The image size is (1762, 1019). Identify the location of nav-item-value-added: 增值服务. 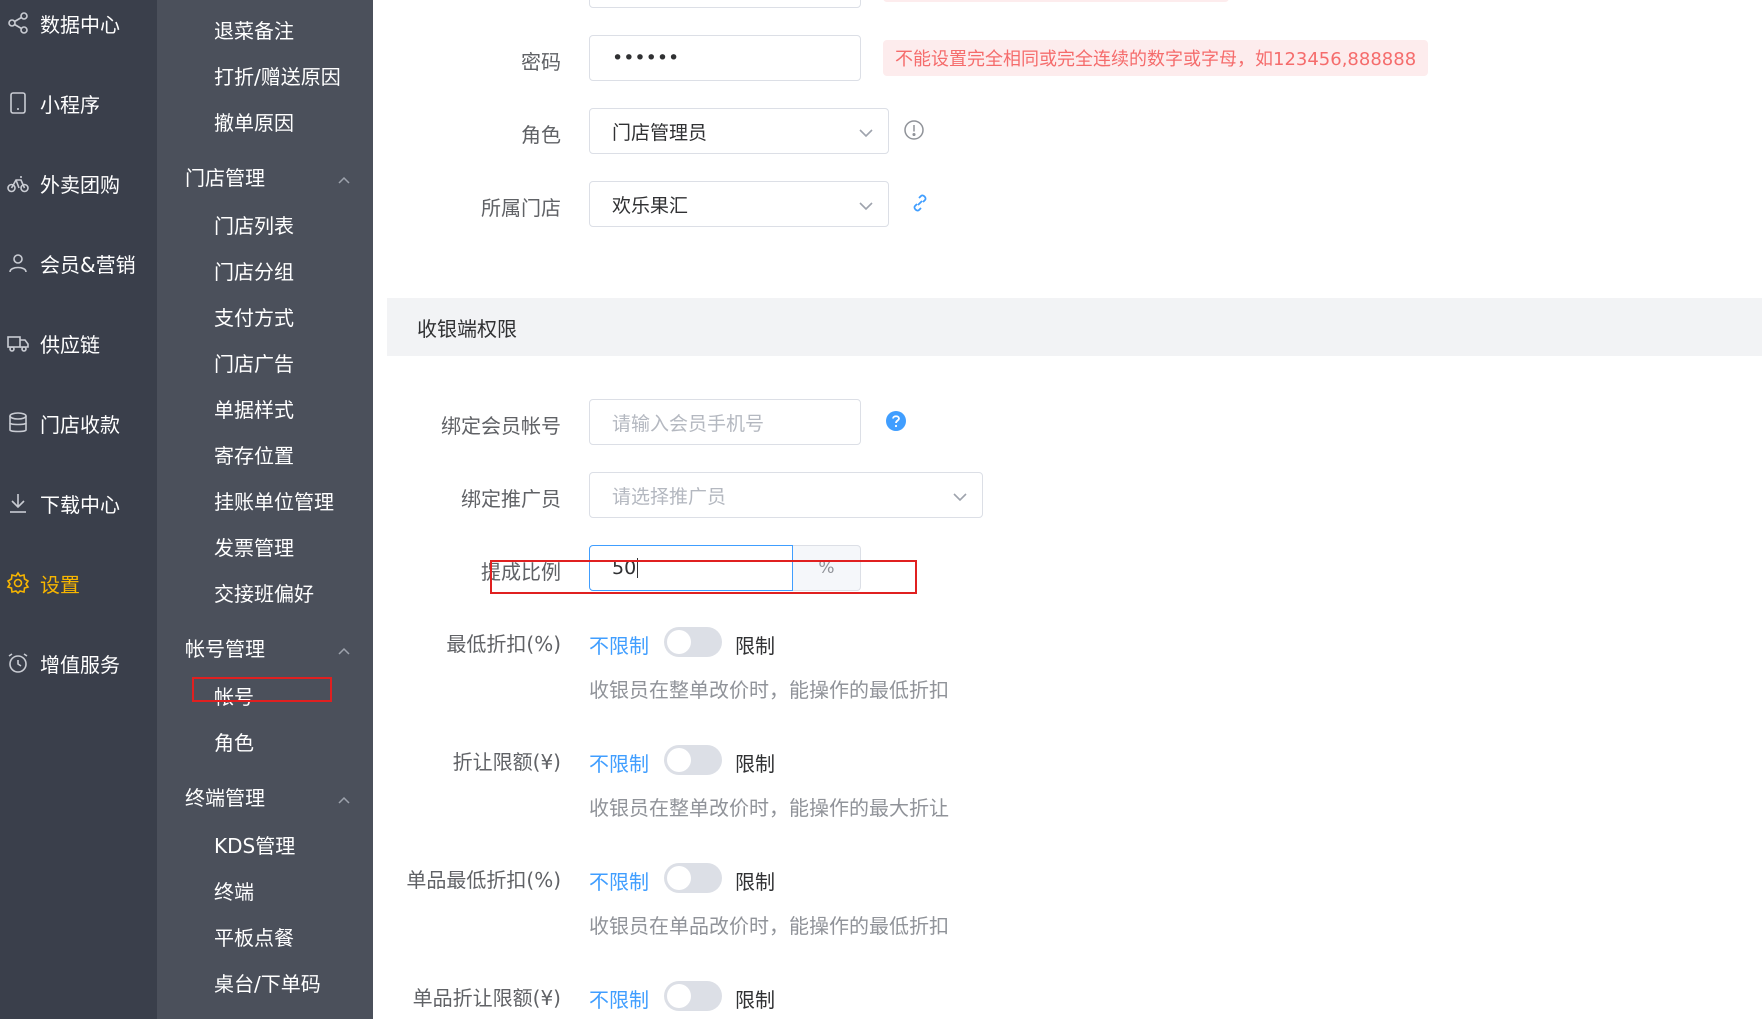
(78, 663).